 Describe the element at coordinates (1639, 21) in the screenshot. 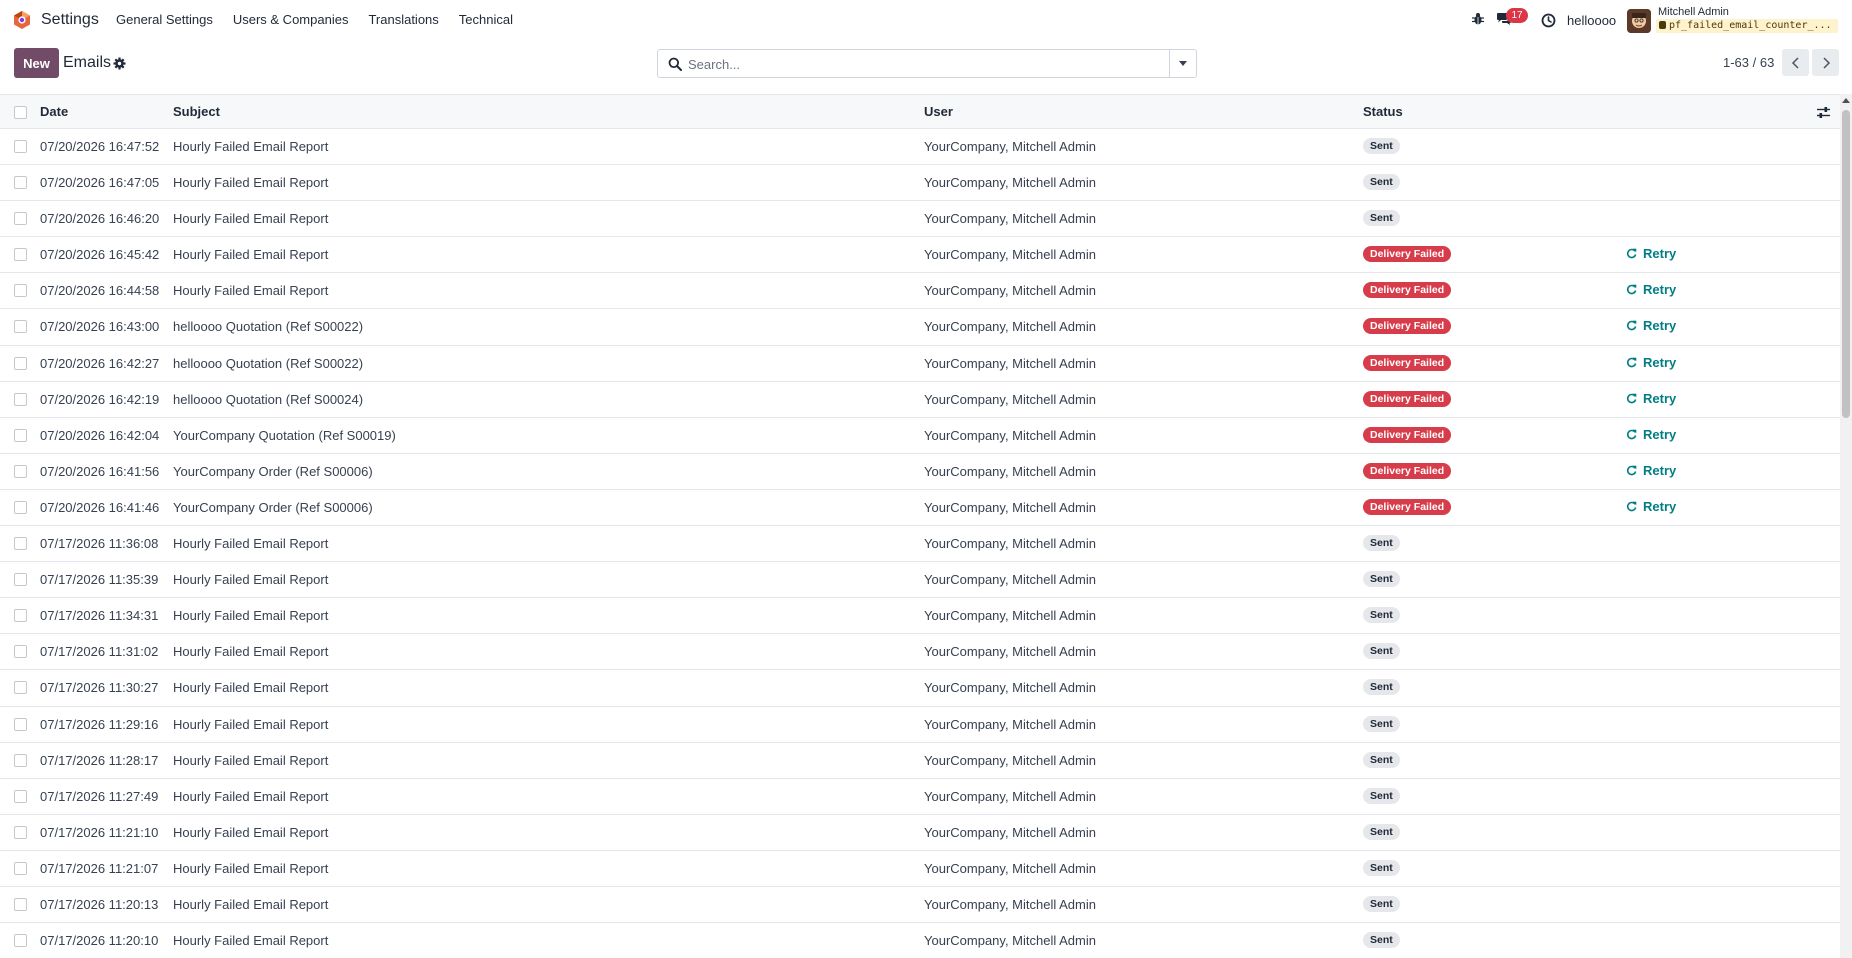

I see `user-avatar` at that location.